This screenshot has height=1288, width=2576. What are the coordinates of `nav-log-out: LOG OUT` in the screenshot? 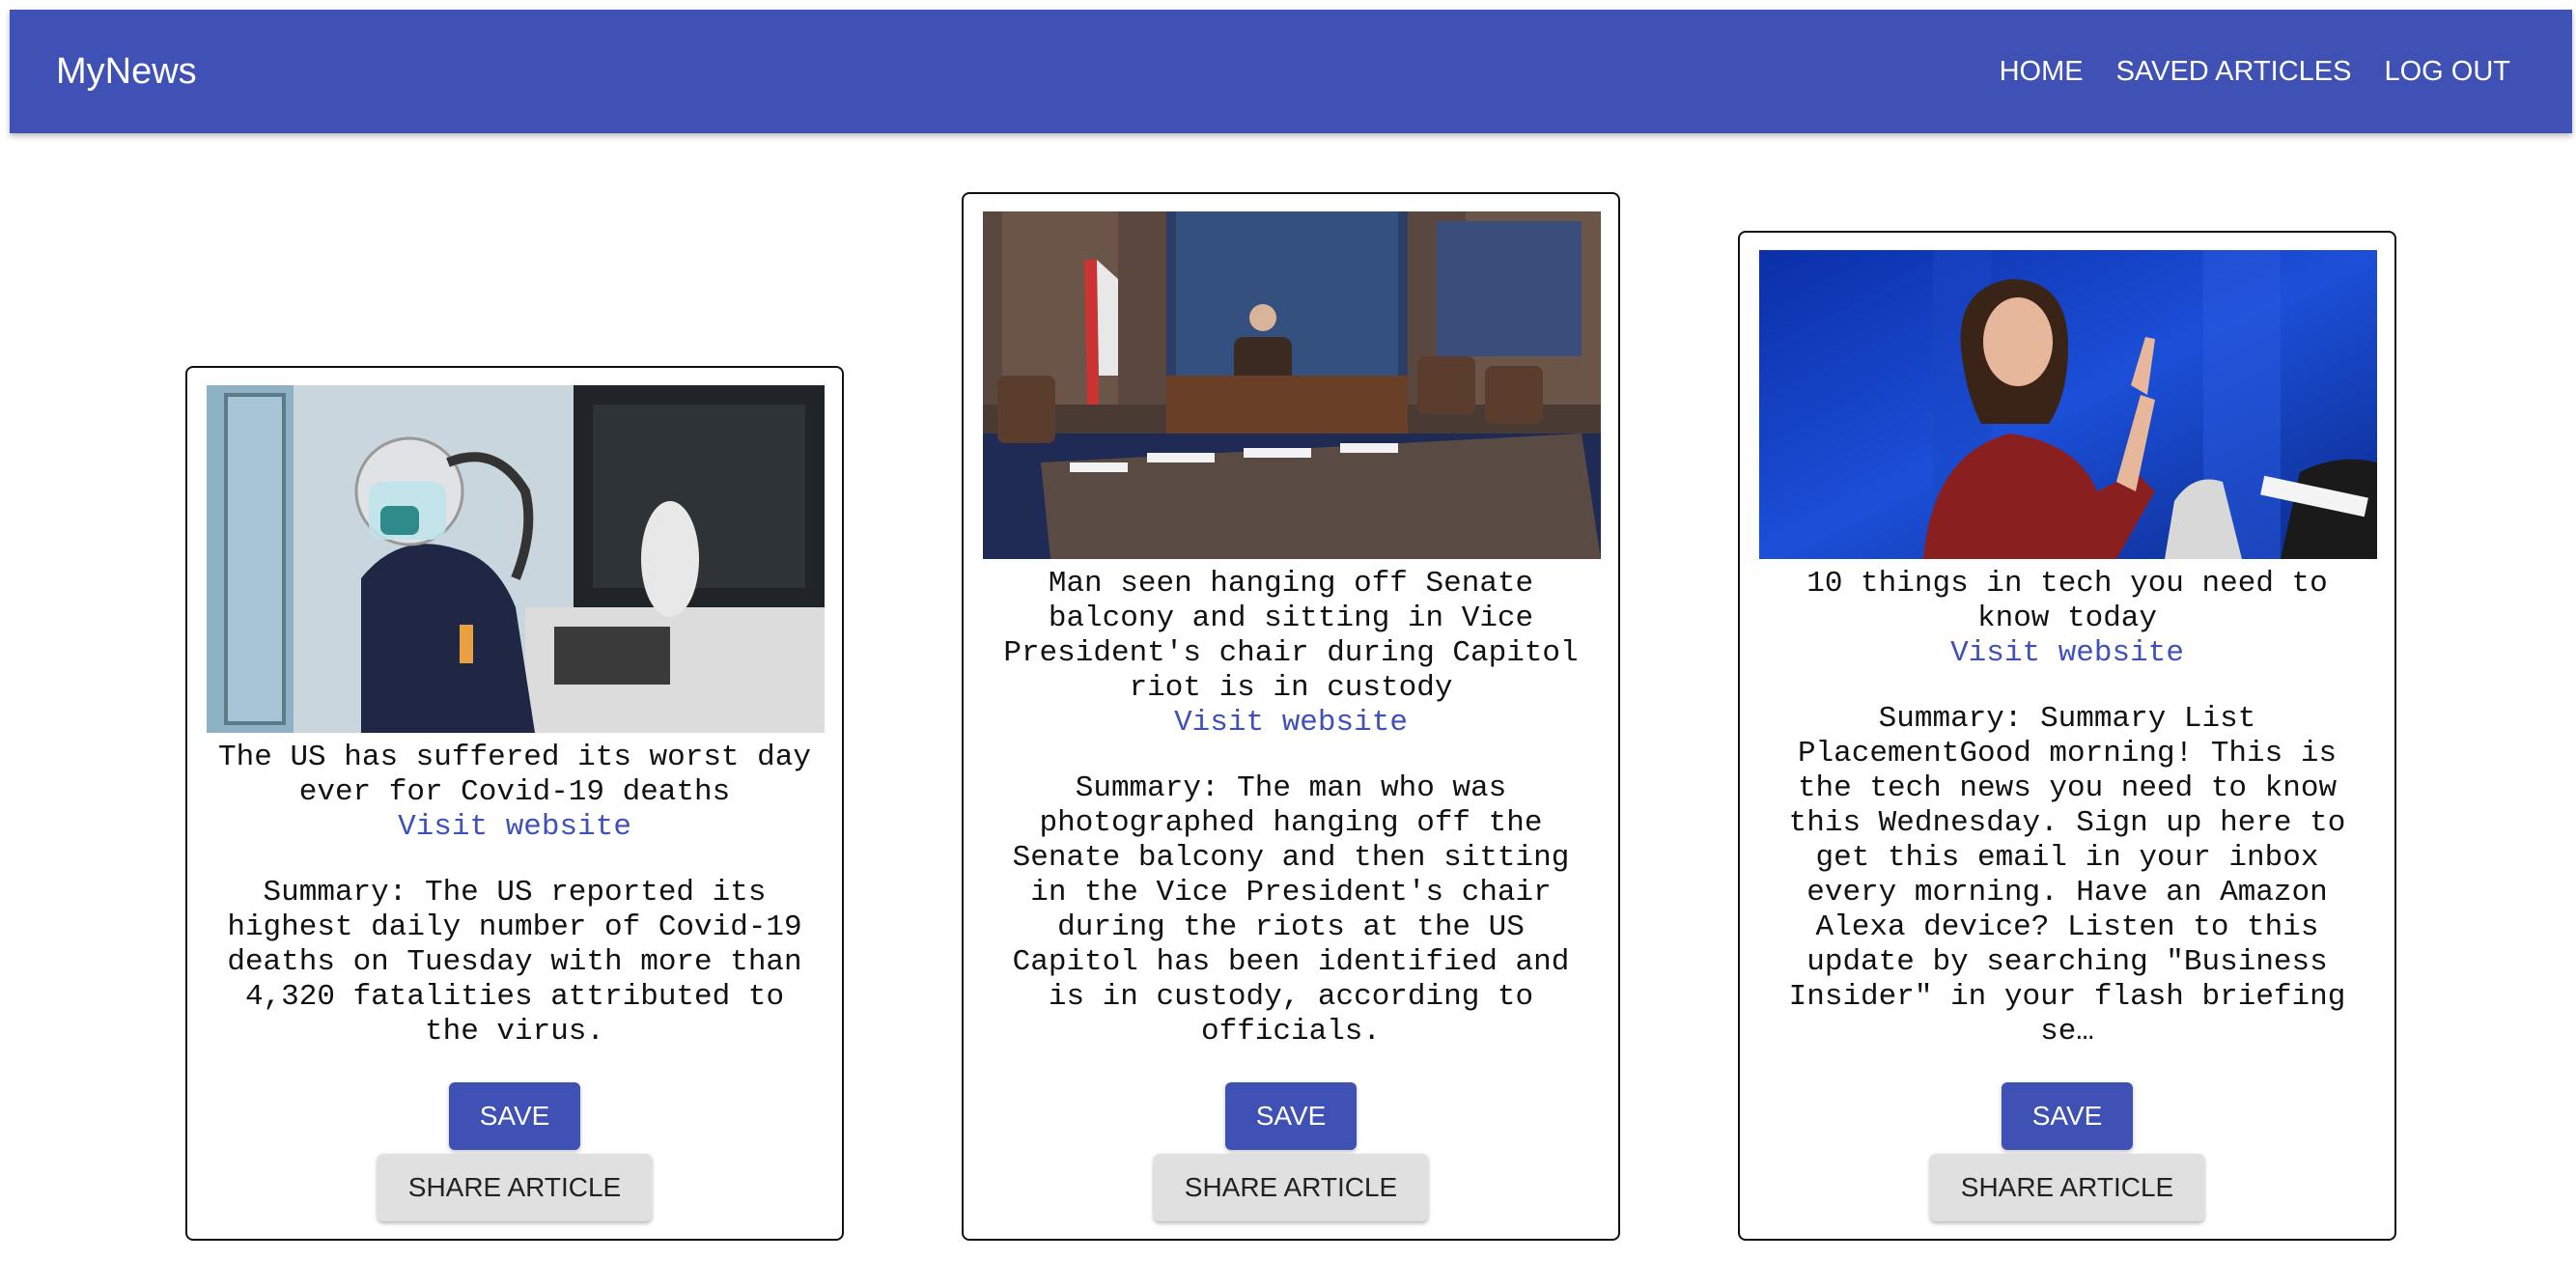 It's located at (2447, 72).